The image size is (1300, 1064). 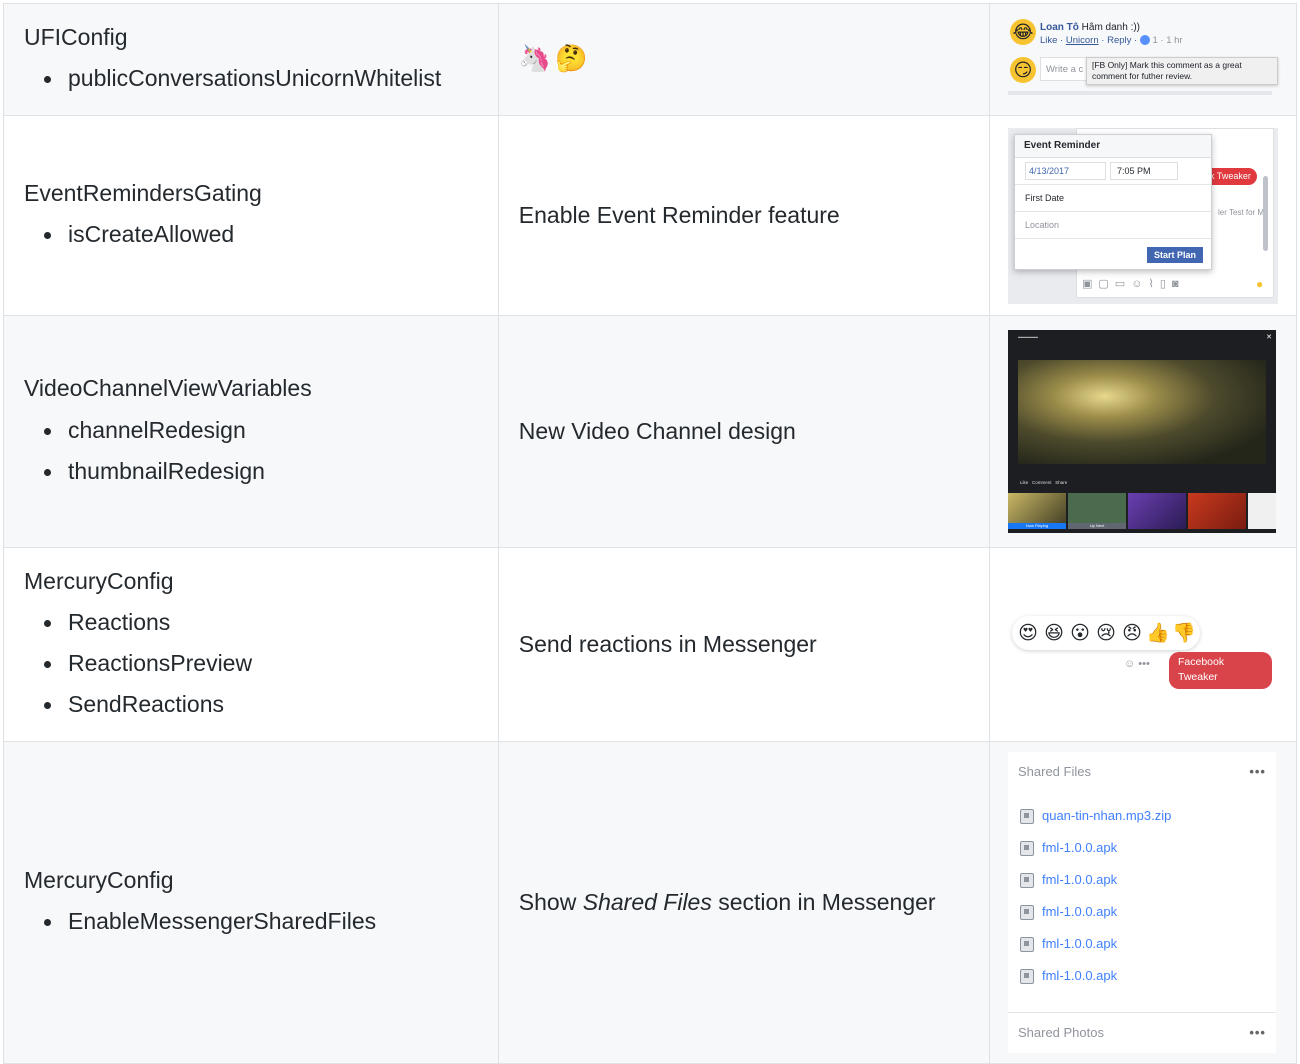 What do you see at coordinates (1142, 816) in the screenshot?
I see `file-item: quan-tin-nhan.mp3.zip` at bounding box center [1142, 816].